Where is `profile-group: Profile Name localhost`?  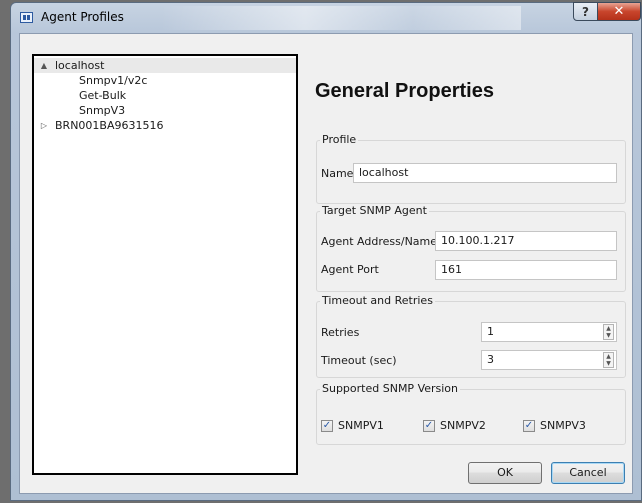
profile-group: Profile Name localhost is located at coordinates (471, 168).